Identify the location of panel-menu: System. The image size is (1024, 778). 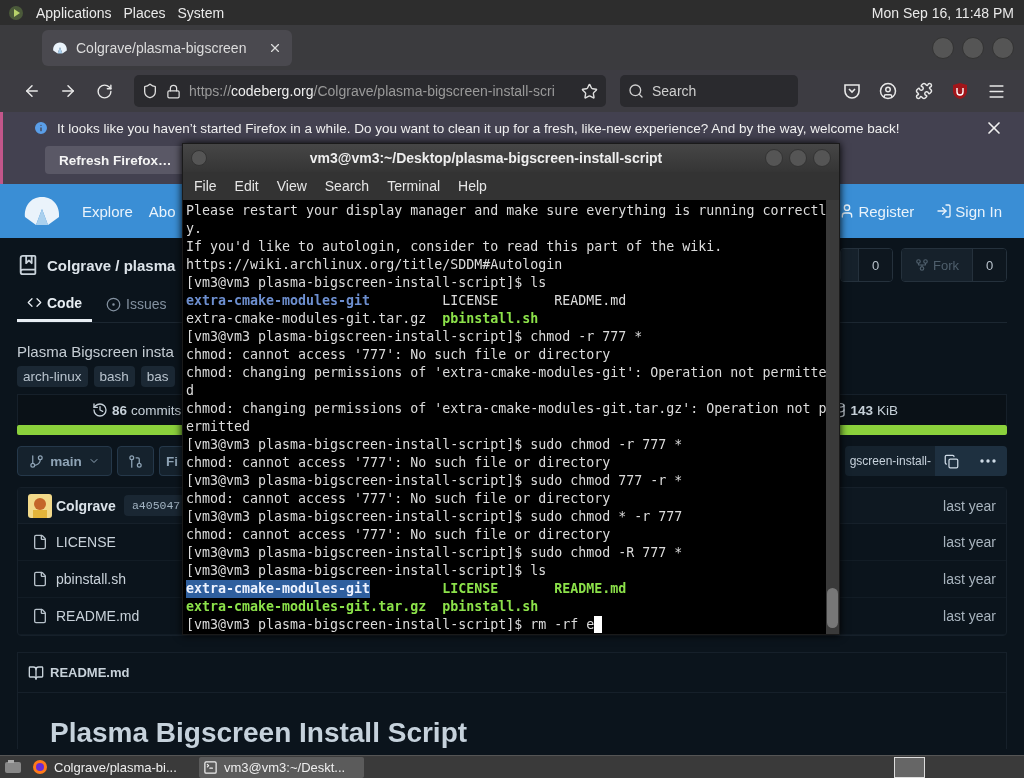
(201, 12).